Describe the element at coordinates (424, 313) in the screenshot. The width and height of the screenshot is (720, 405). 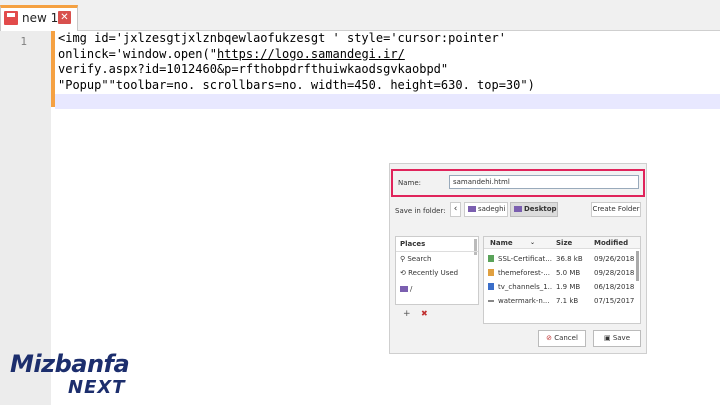
I see `remove-place-button: ✖` at that location.